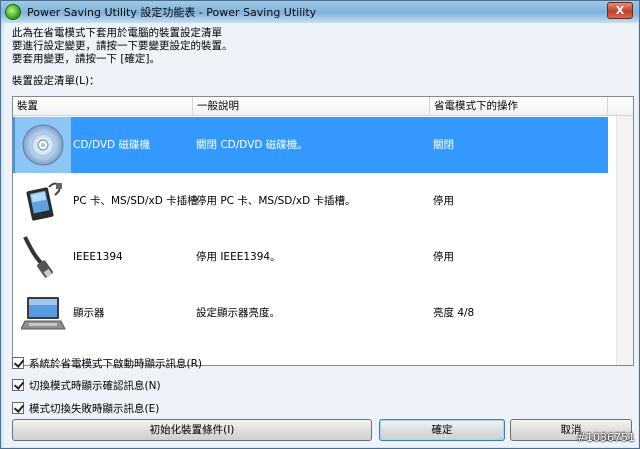  What do you see at coordinates (103, 106) in the screenshot?
I see `column-header-device: 裝置` at bounding box center [103, 106].